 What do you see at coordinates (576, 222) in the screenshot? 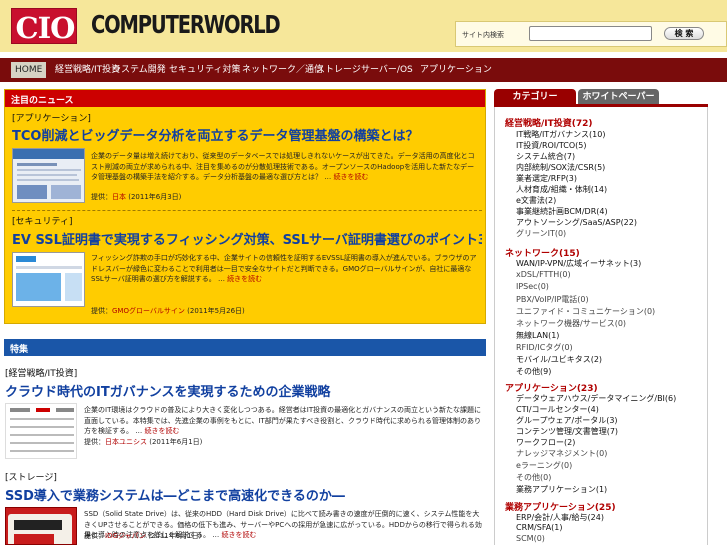
I see `sidebar-item: アウトソーシング/SaaS/ASP(22)` at bounding box center [576, 222].